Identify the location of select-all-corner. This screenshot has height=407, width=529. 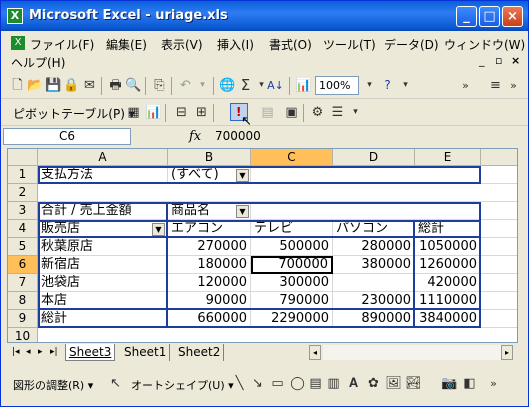
(23, 157).